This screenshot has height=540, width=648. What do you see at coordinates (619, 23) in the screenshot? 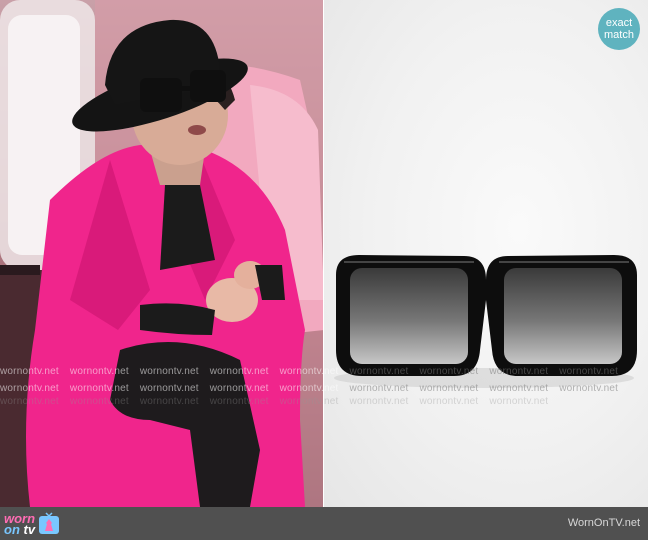
I see `badge-line1: exact` at bounding box center [619, 23].